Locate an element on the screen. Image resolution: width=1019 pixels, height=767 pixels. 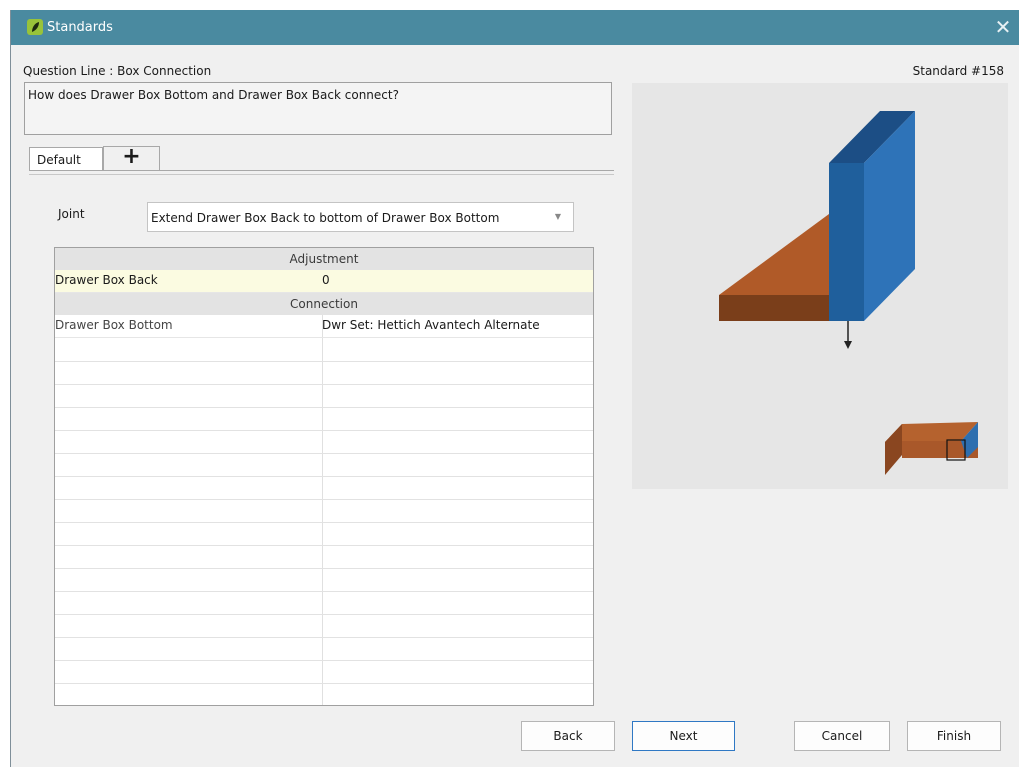
cancel-button: Cancel is located at coordinates (842, 736).